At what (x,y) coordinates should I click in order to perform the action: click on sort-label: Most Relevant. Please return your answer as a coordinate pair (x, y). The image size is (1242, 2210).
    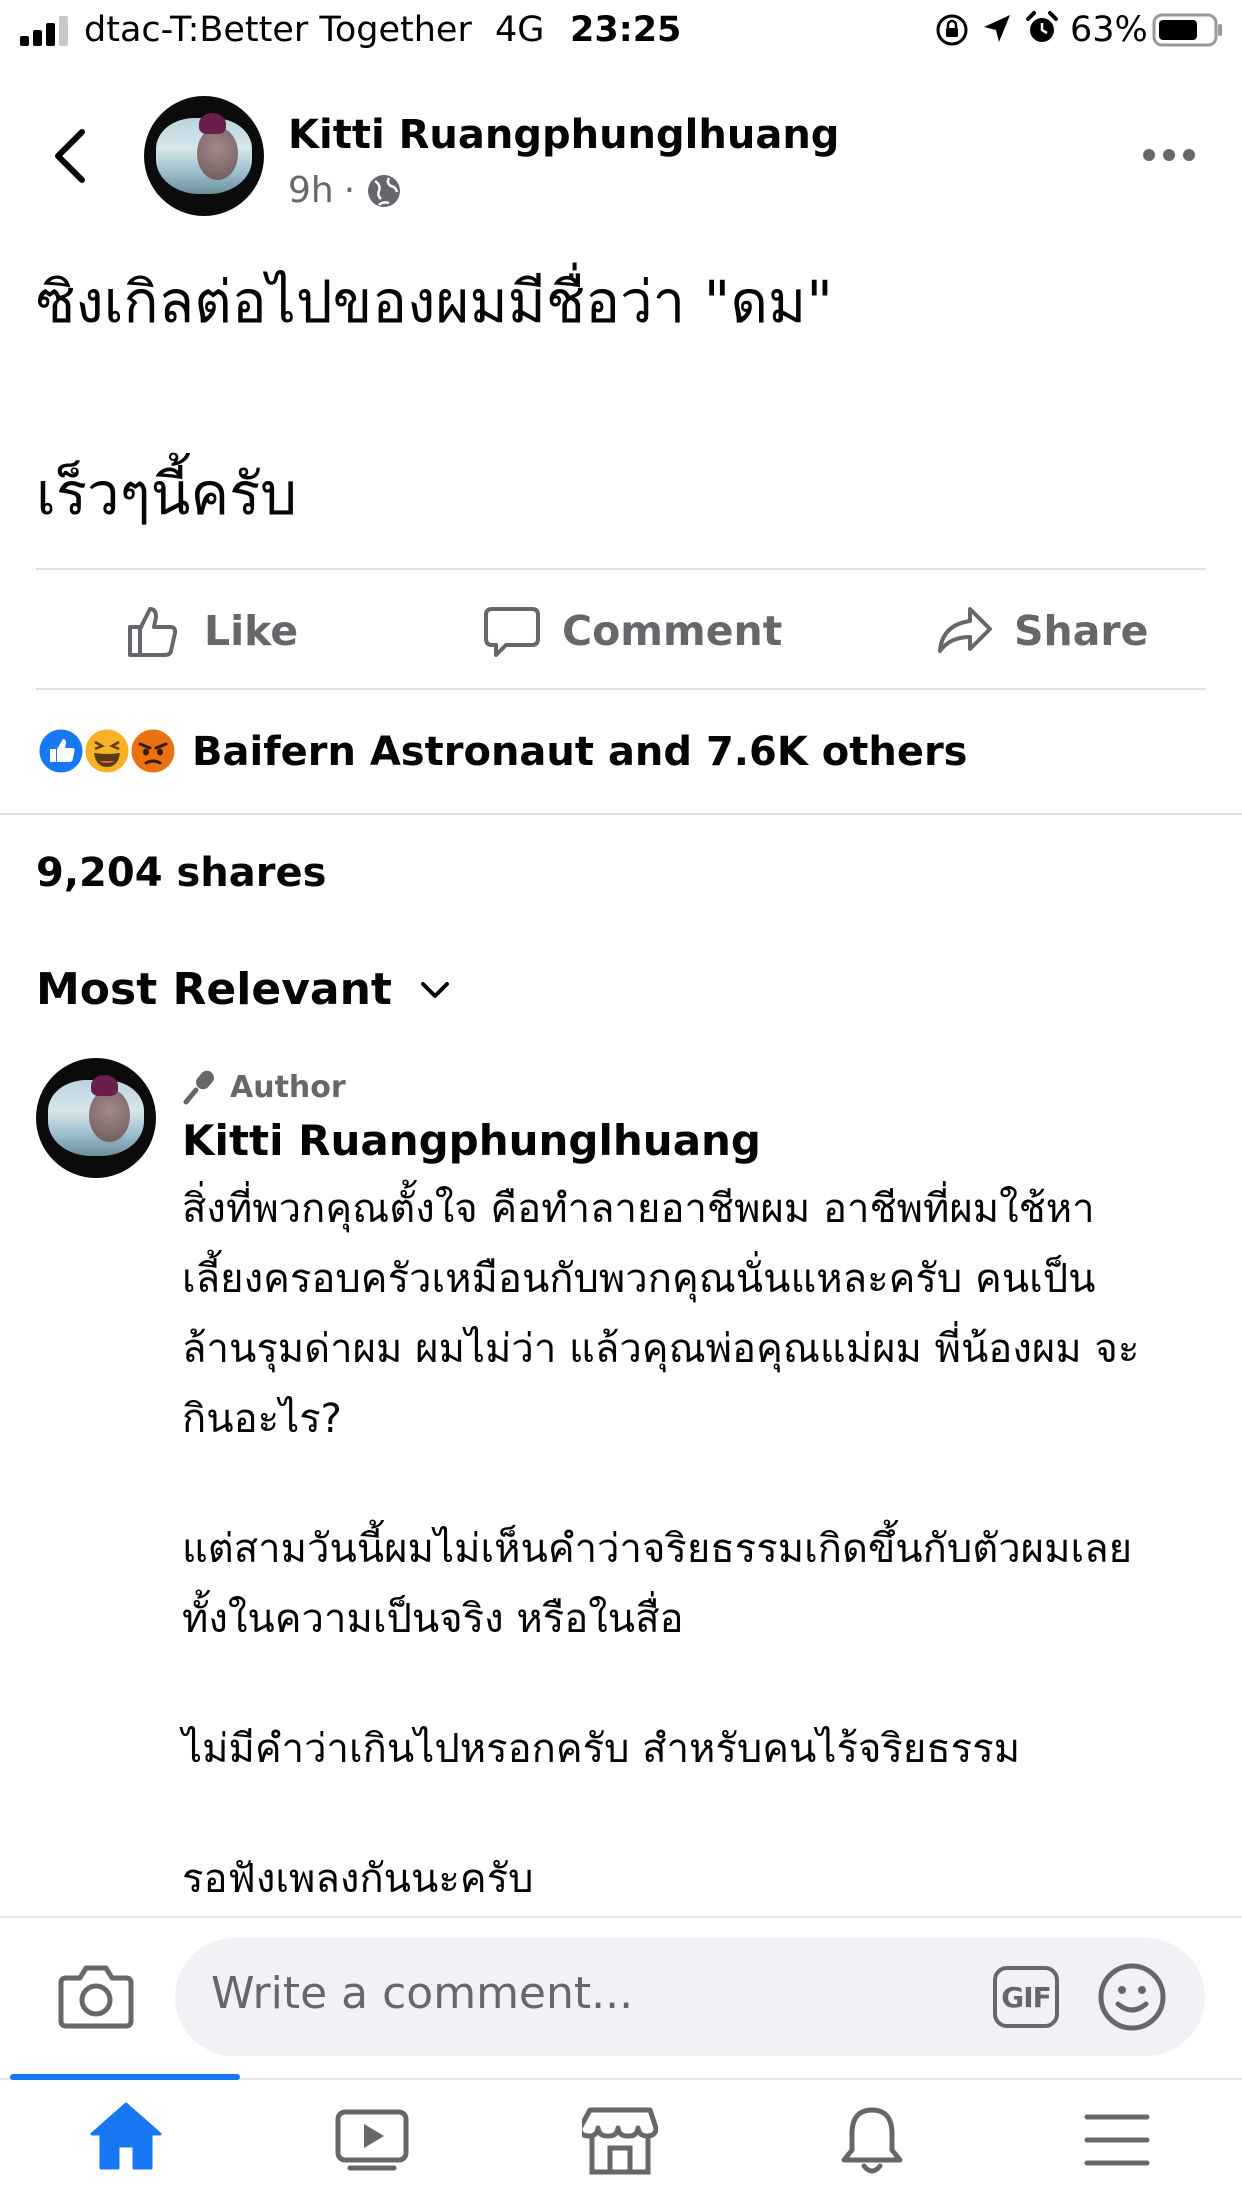
    Looking at the image, I should click on (214, 989).